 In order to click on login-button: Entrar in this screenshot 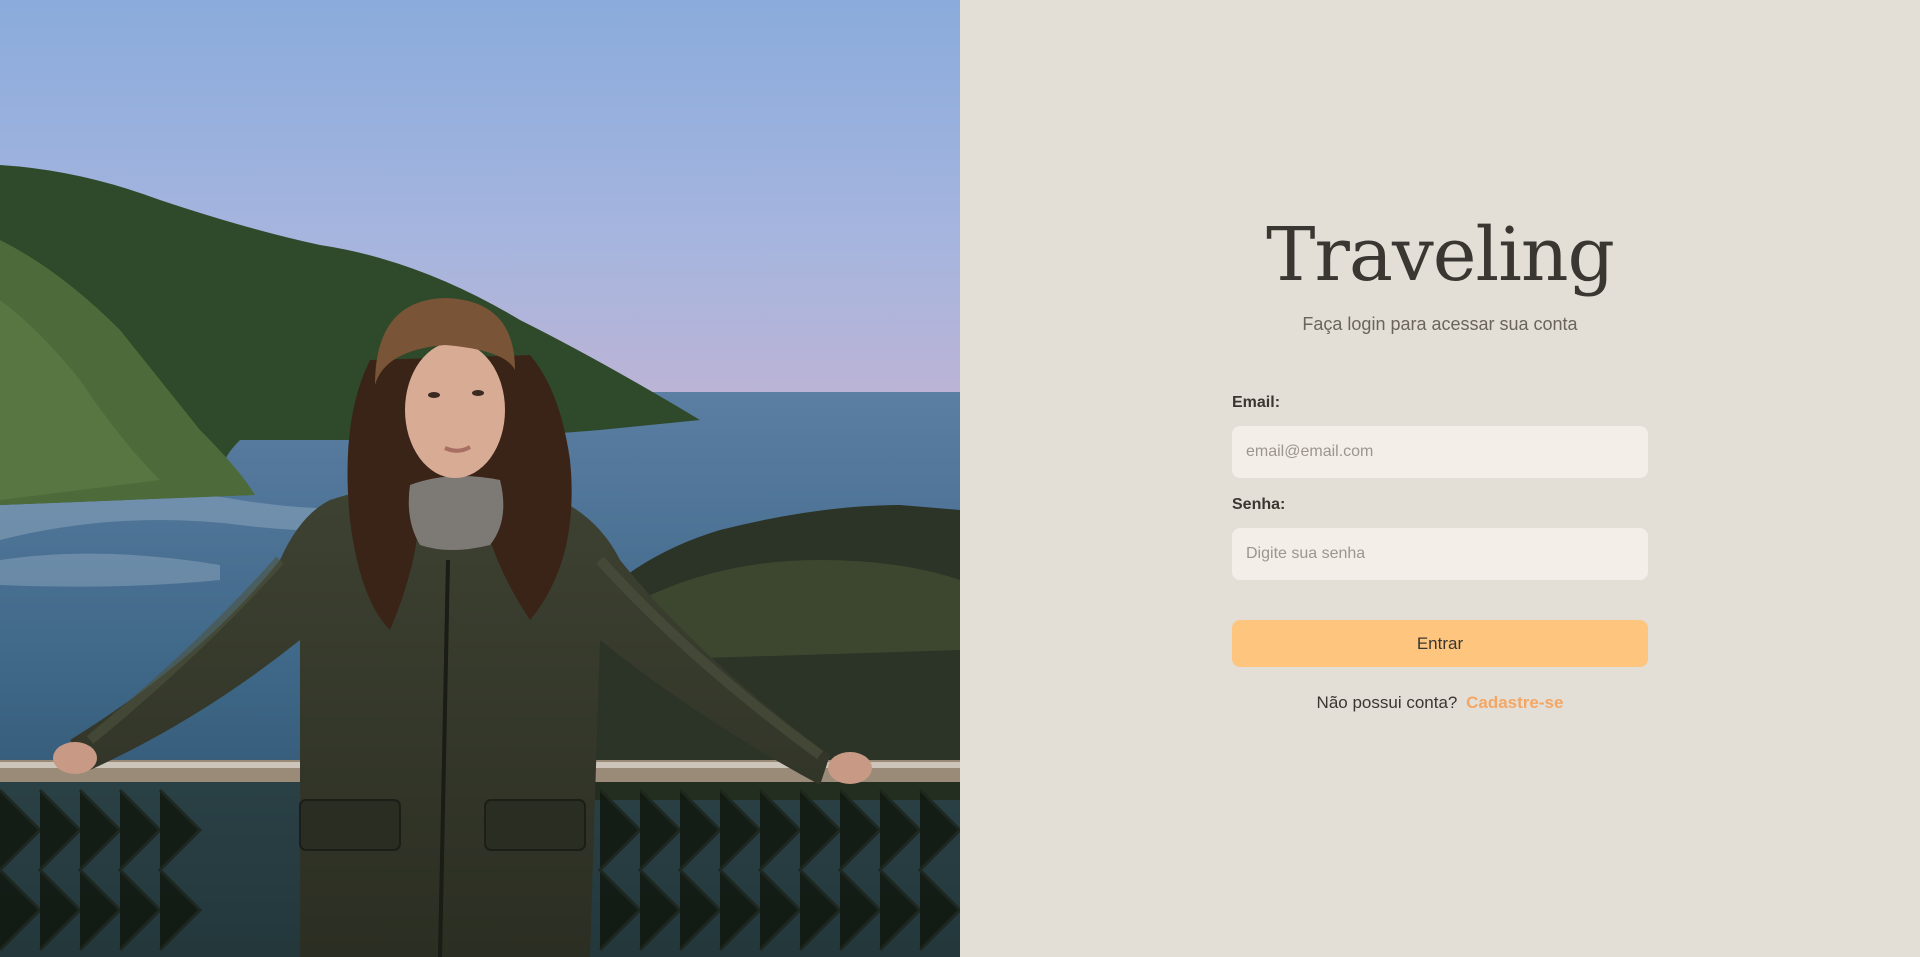, I will do `click(1440, 643)`.